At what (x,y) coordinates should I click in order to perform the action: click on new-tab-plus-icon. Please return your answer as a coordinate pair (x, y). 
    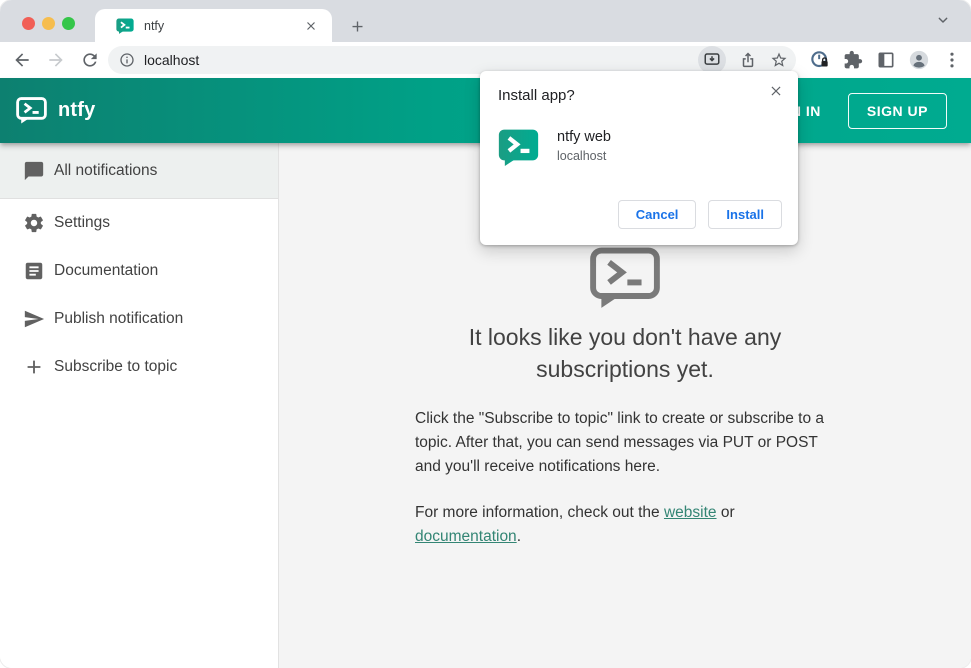
    Looking at the image, I should click on (357, 26).